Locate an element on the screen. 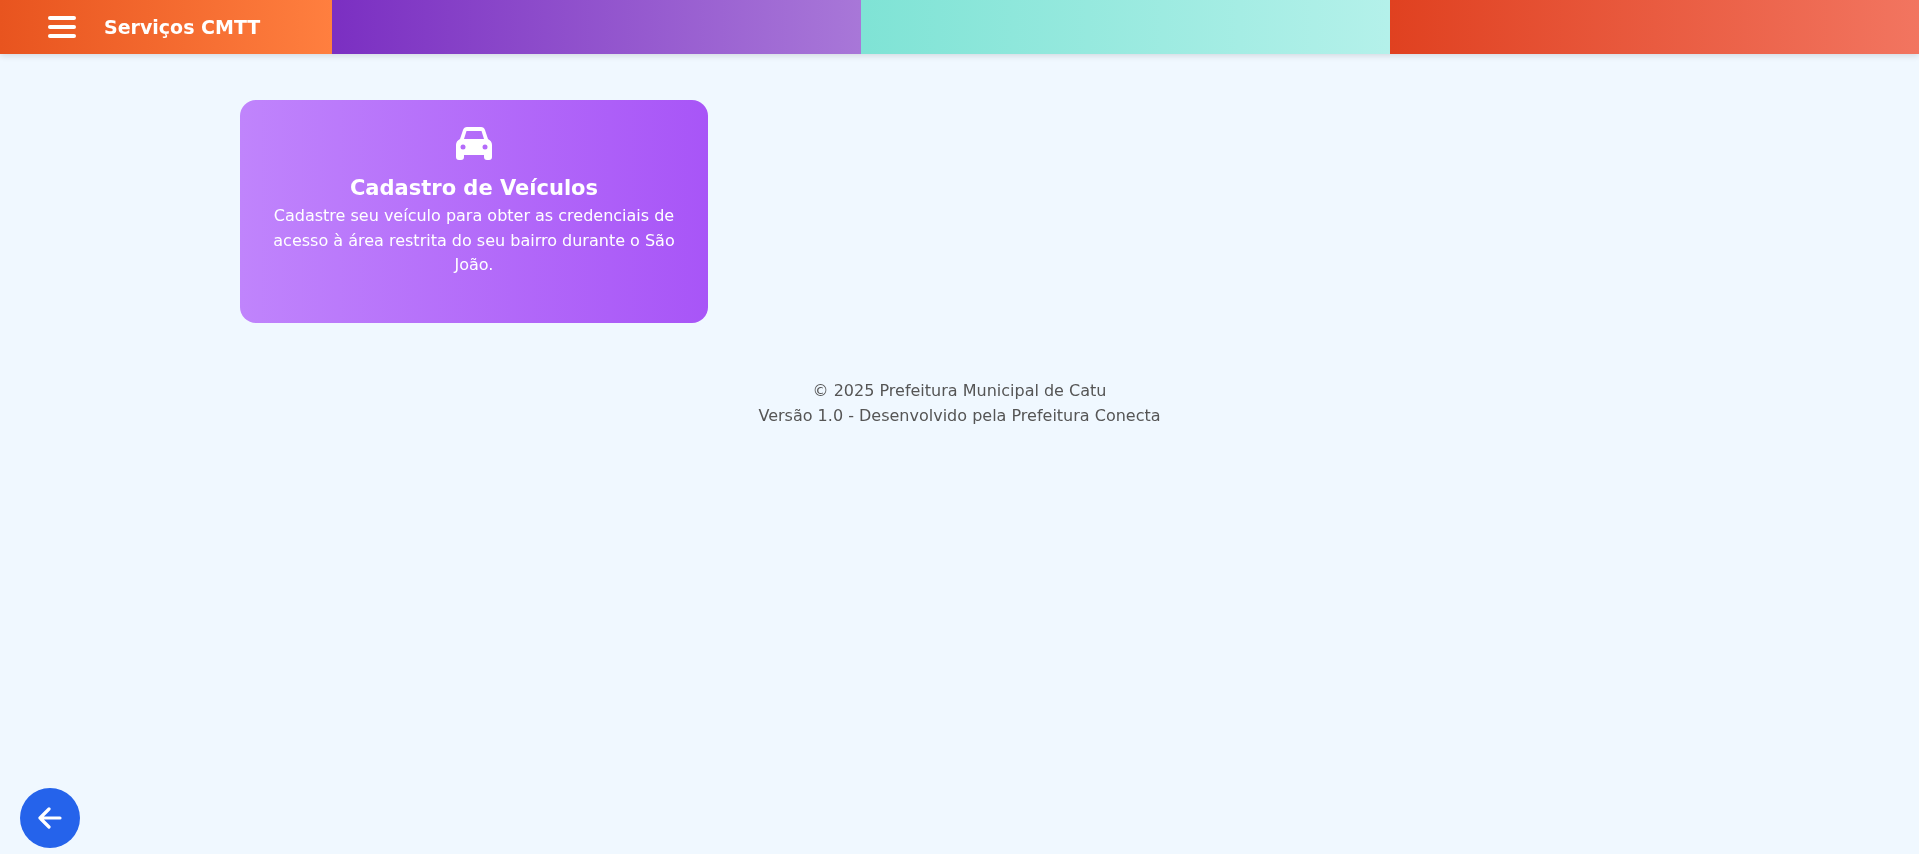 The height and width of the screenshot is (854, 1919). footer-text: © 2025 Prefeitura Municipal de Catu is located at coordinates (959, 391).